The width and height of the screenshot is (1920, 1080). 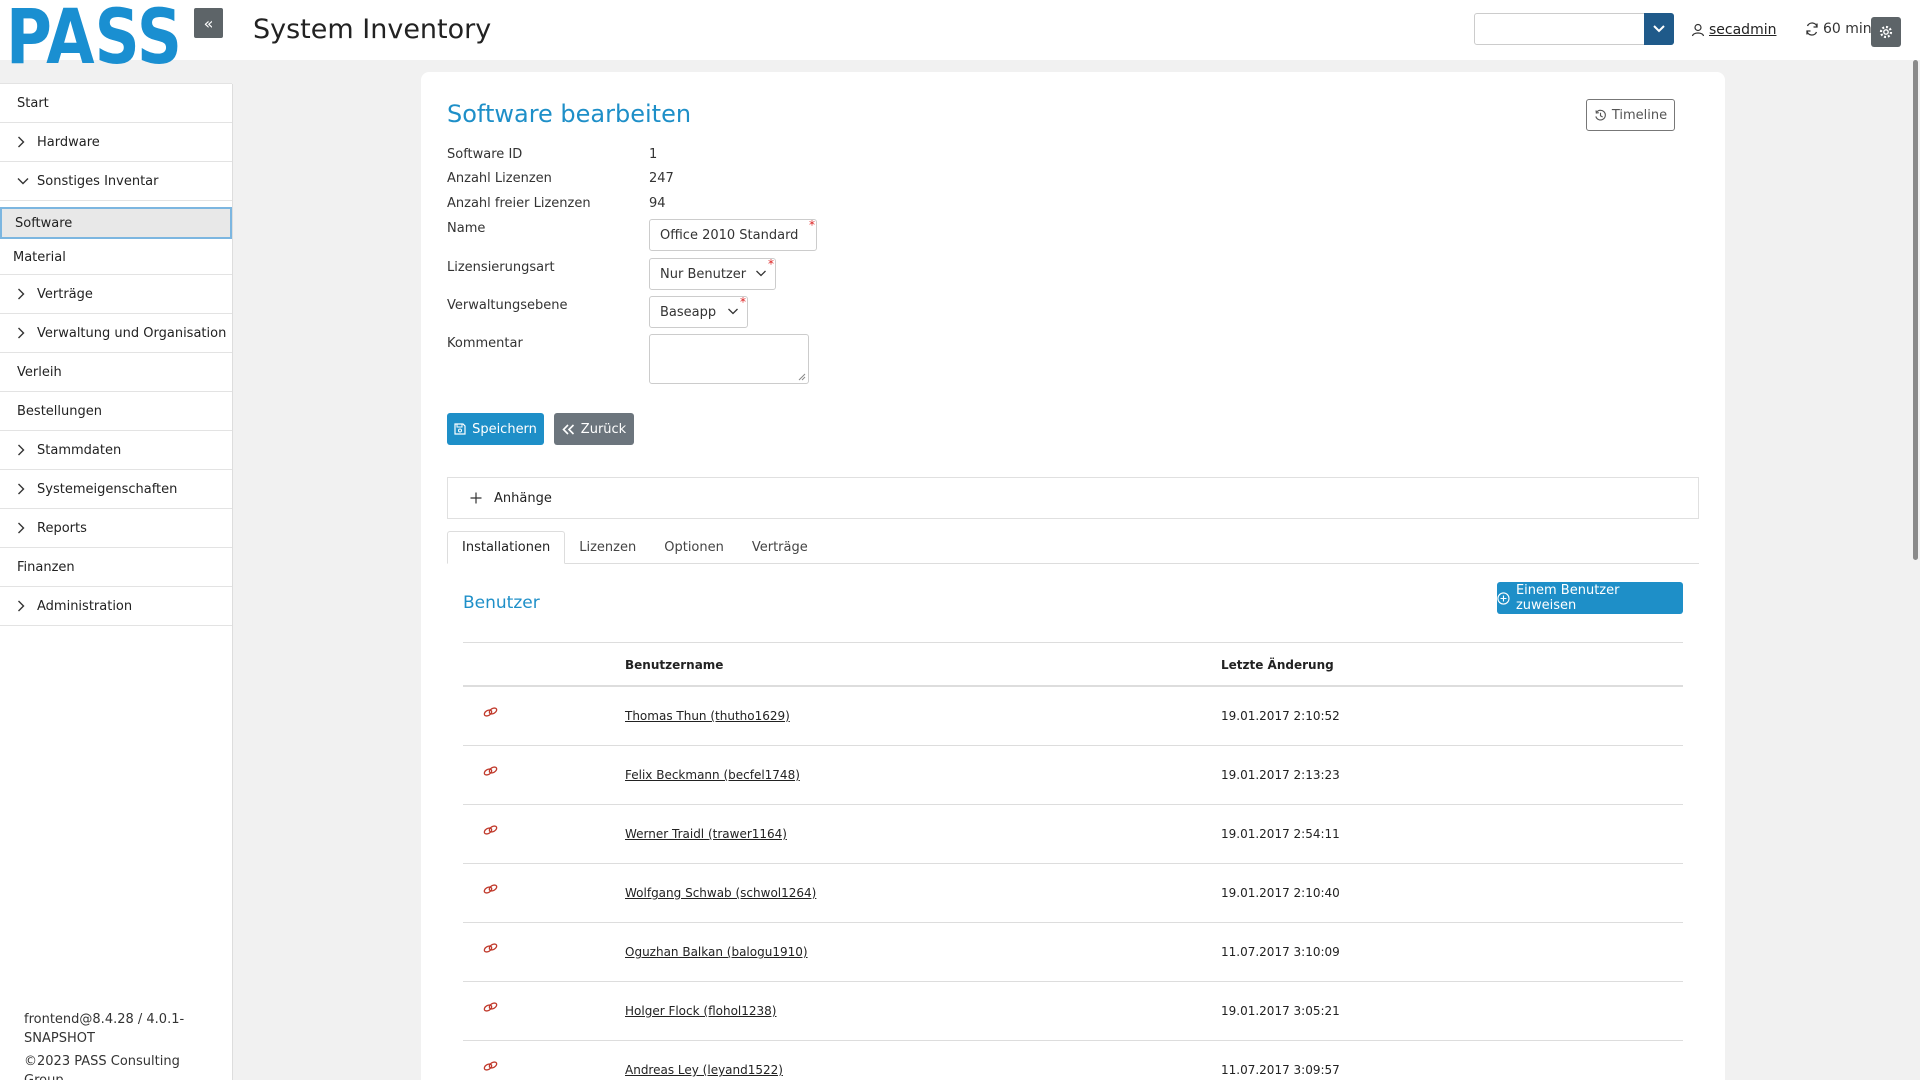 What do you see at coordinates (960, 33) in the screenshot?
I see `app-header: PASS « System Inventory secadmin 60 min` at bounding box center [960, 33].